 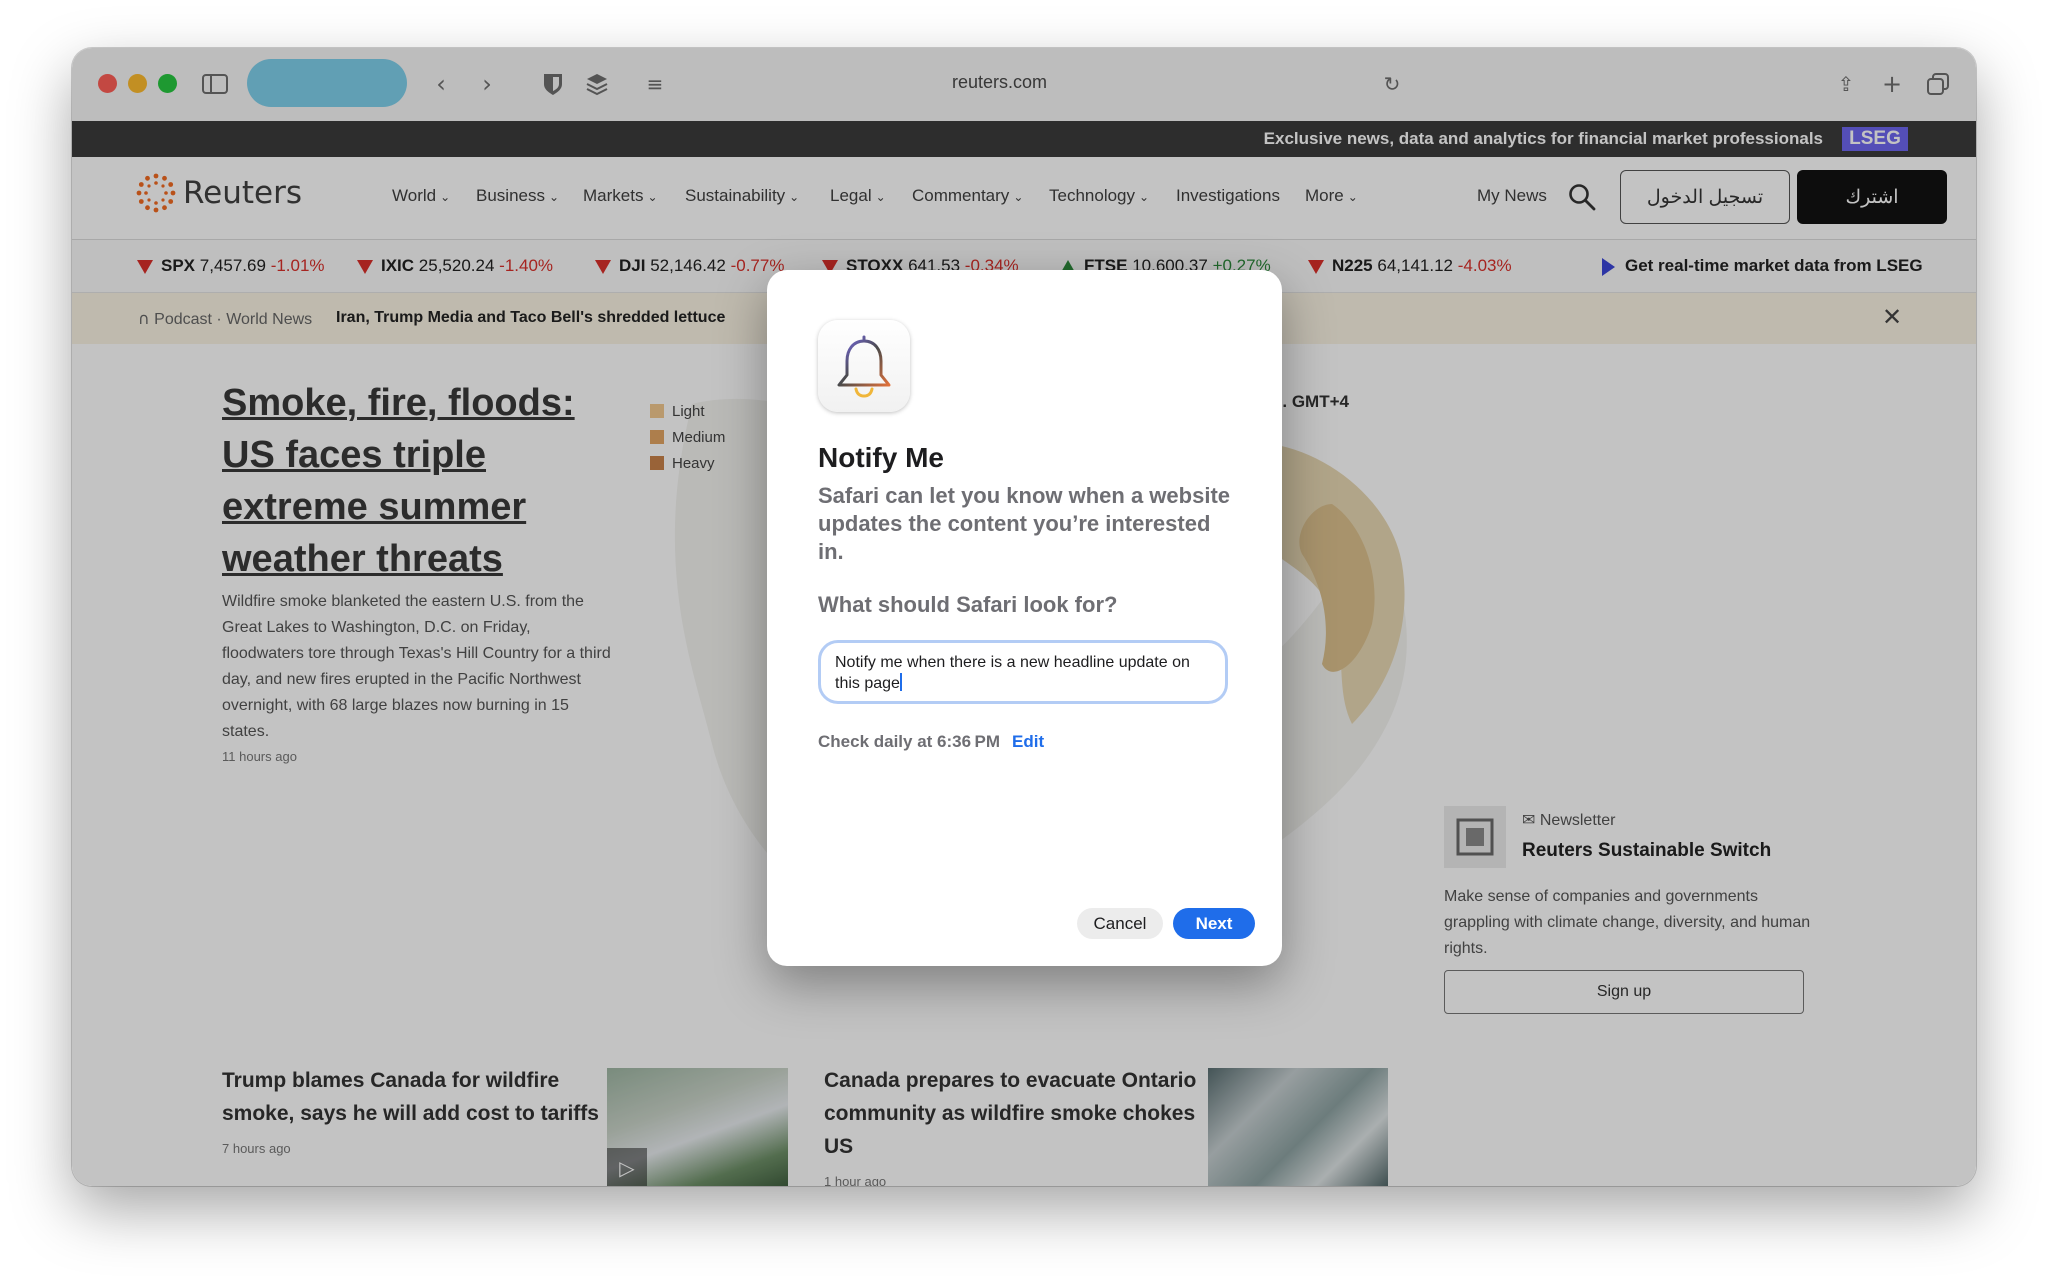 I want to click on bell-icon, so click(x=864, y=366).